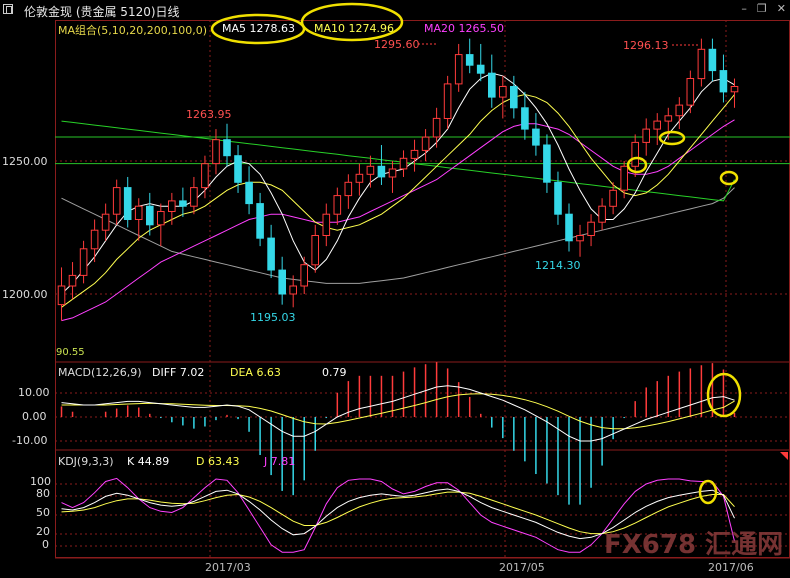 The height and width of the screenshot is (578, 790). I want to click on macd-y-tick-neg10: -10.00, so click(30, 440).